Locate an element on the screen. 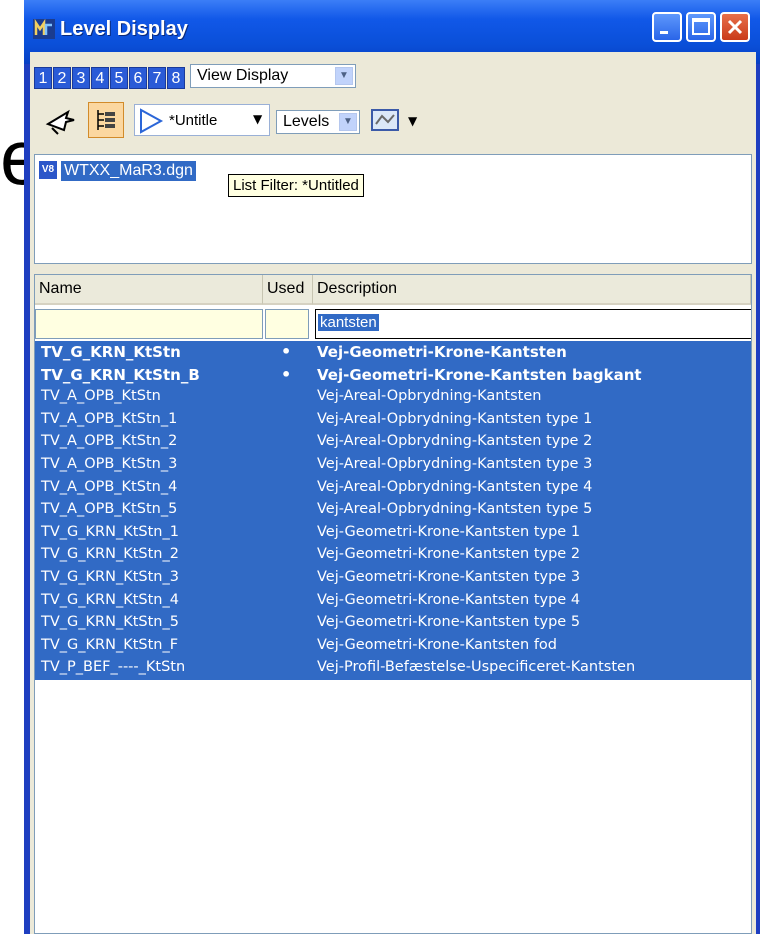 The height and width of the screenshot is (934, 760). dropdown-arrow-icon: ▼ is located at coordinates (413, 121).